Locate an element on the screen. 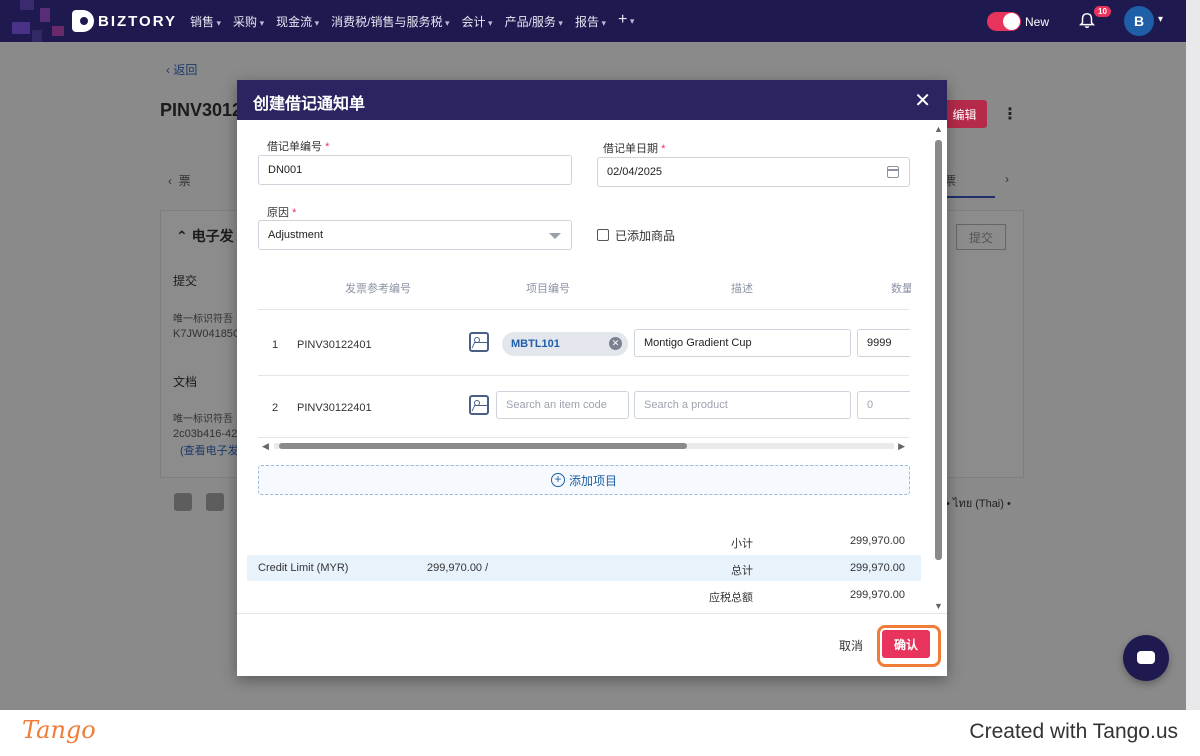  debit-no-input: DN001 is located at coordinates (415, 170).